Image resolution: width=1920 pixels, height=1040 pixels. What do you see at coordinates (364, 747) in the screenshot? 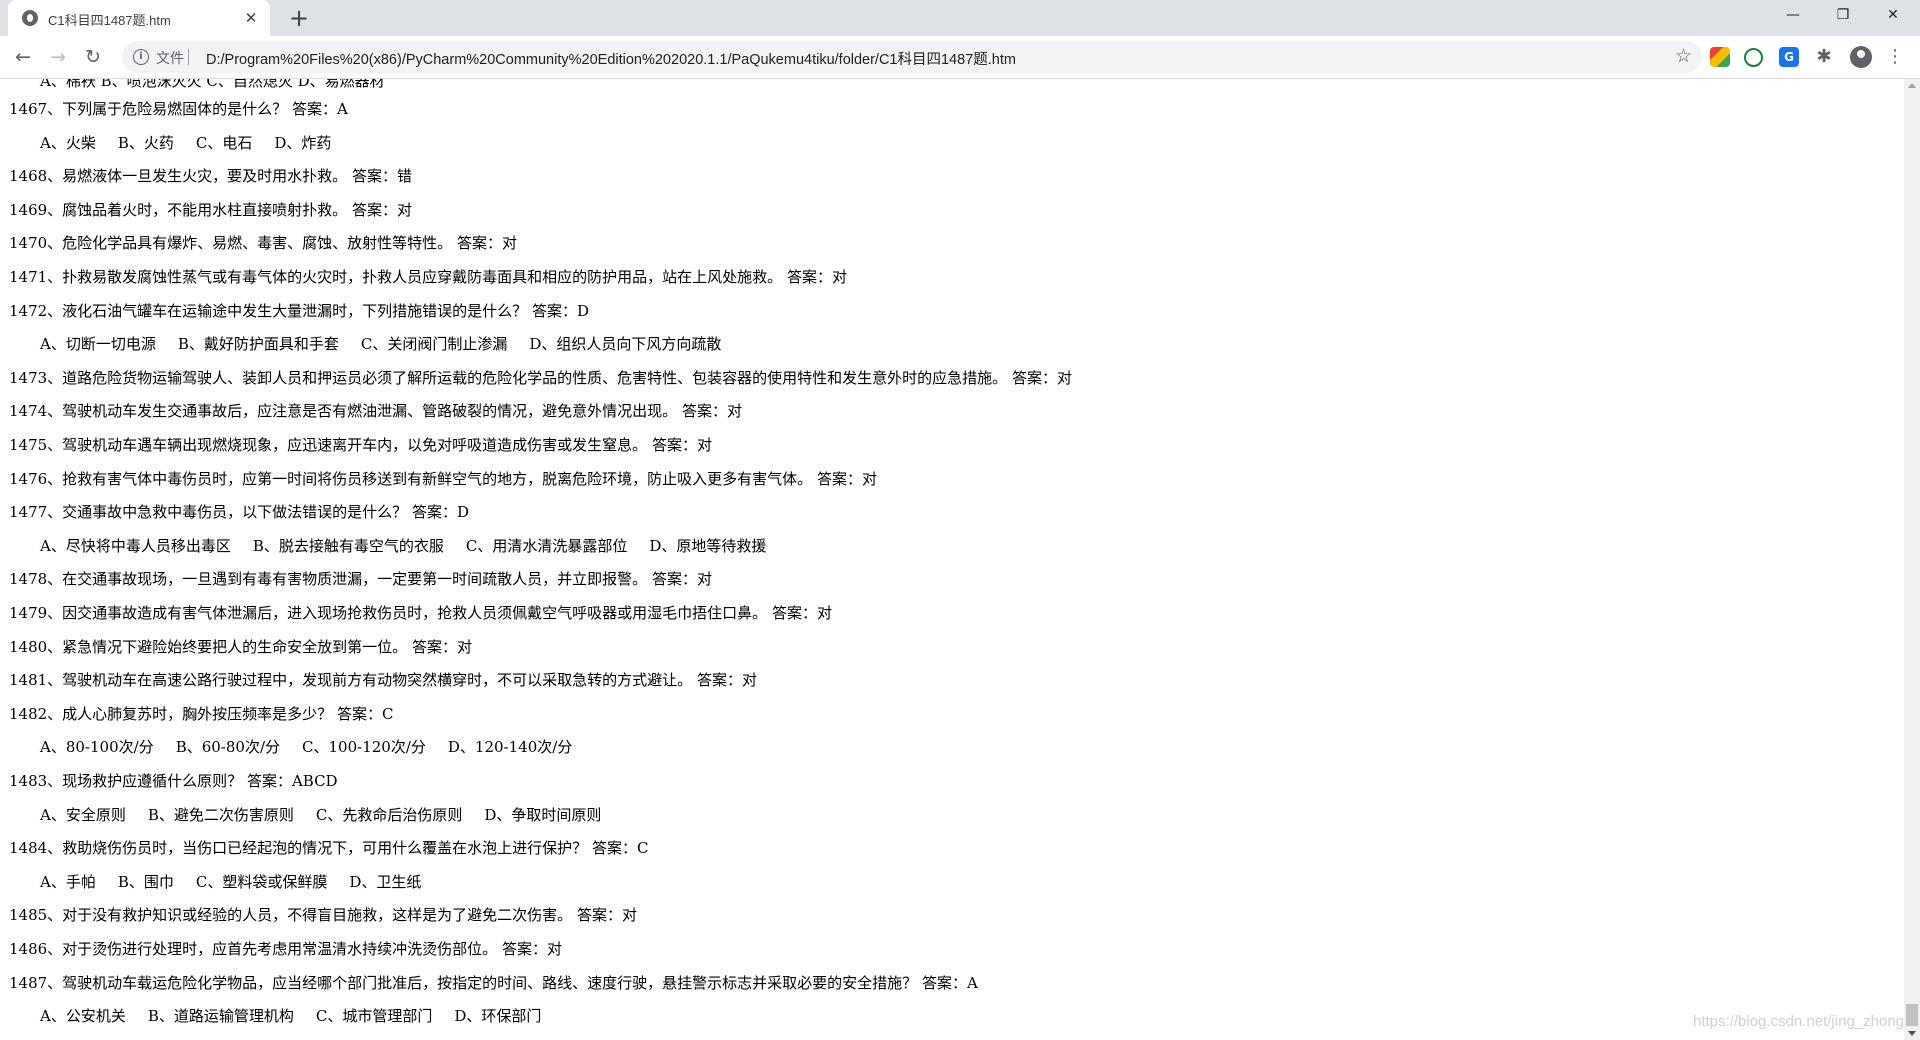
I see `option-item: C、100-120次/分` at bounding box center [364, 747].